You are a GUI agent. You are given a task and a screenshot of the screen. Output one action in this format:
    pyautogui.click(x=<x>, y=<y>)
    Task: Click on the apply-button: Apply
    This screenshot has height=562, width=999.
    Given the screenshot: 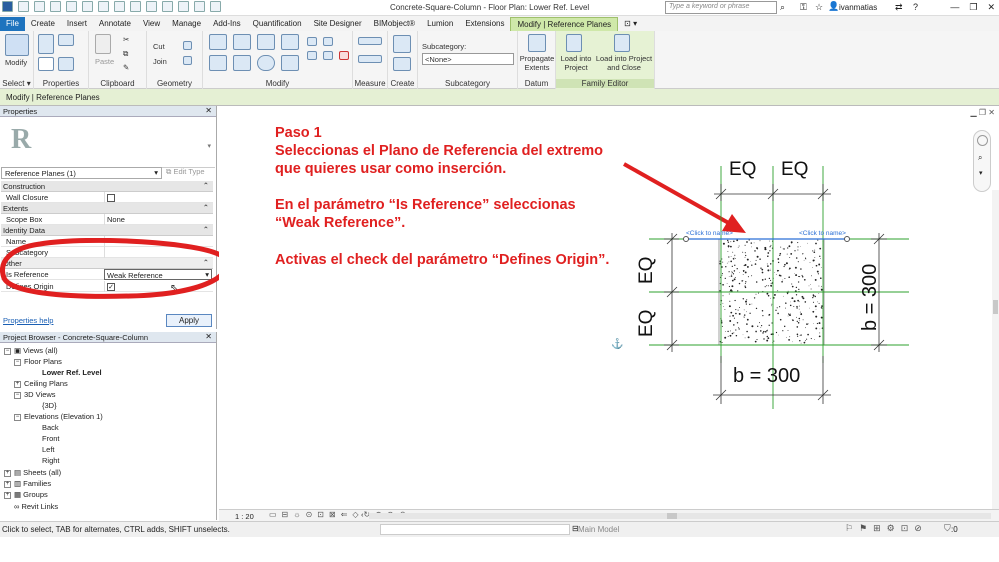 What is the action you would take?
    pyautogui.click(x=189, y=320)
    